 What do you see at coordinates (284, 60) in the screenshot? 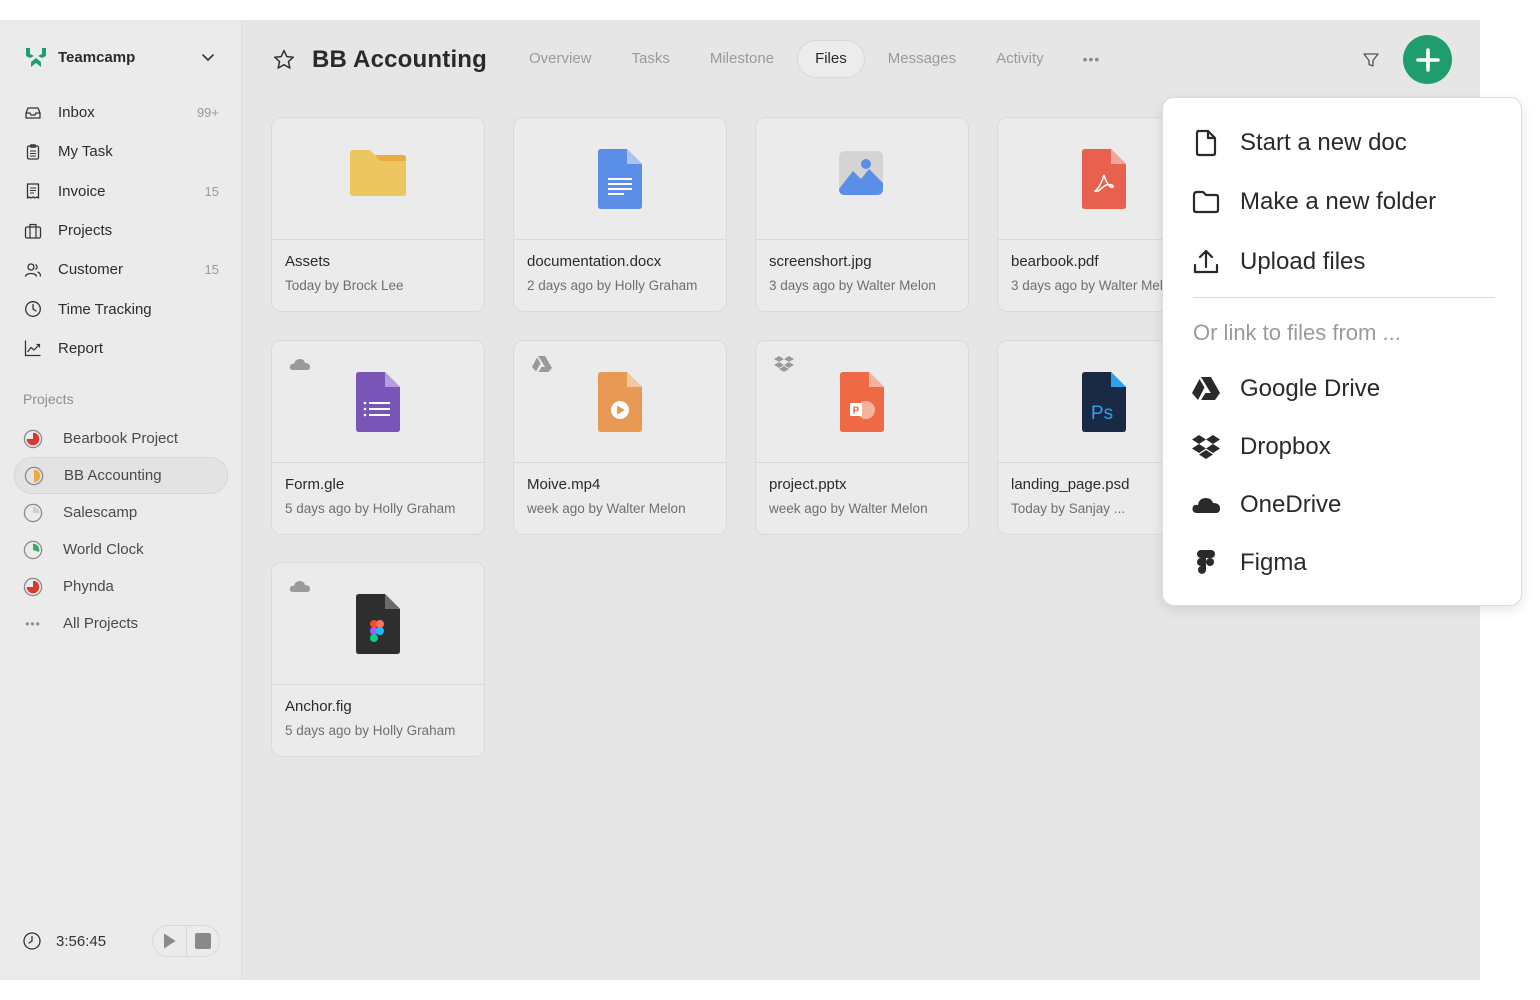
I see `star-icon` at bounding box center [284, 60].